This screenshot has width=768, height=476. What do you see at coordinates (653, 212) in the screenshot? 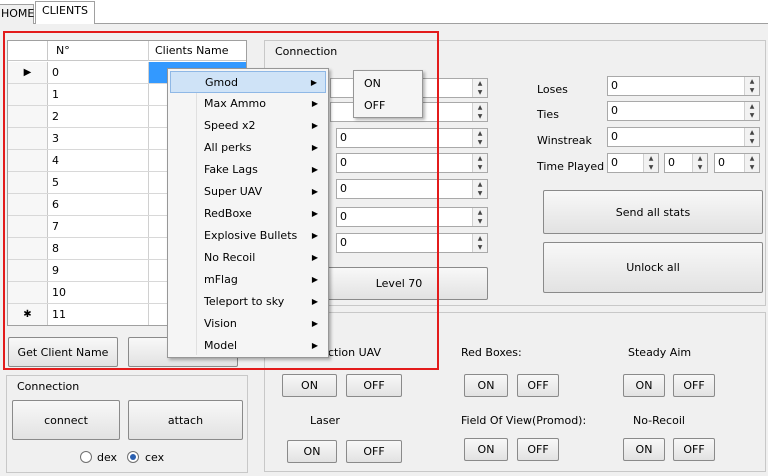
I see `send-all-stats-button: Send all stats` at bounding box center [653, 212].